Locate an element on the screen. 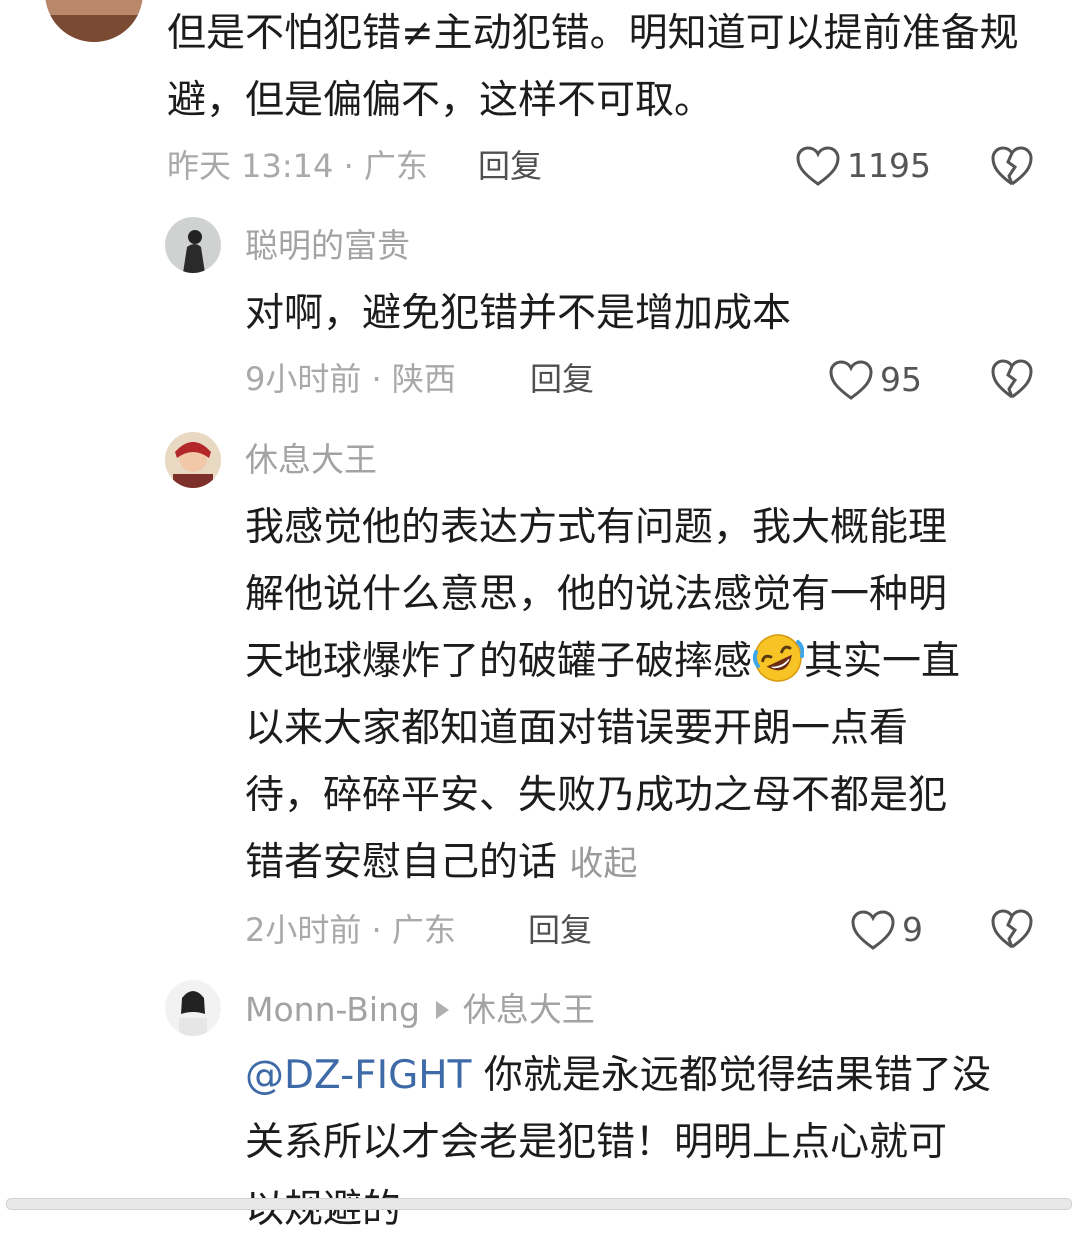 The image size is (1080, 1243). like-count: 9 is located at coordinates (912, 929).